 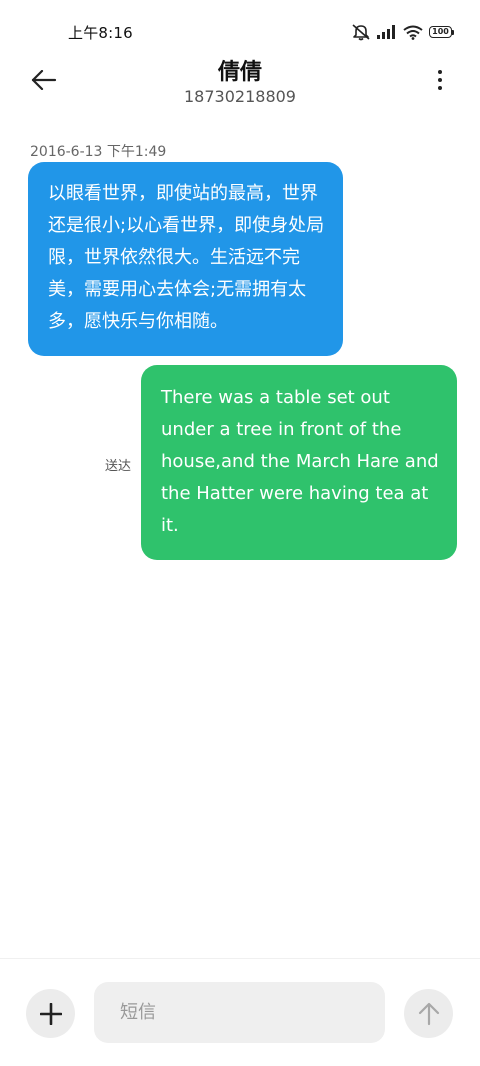 I want to click on contact-phone-number: 18730218809, so click(x=240, y=96).